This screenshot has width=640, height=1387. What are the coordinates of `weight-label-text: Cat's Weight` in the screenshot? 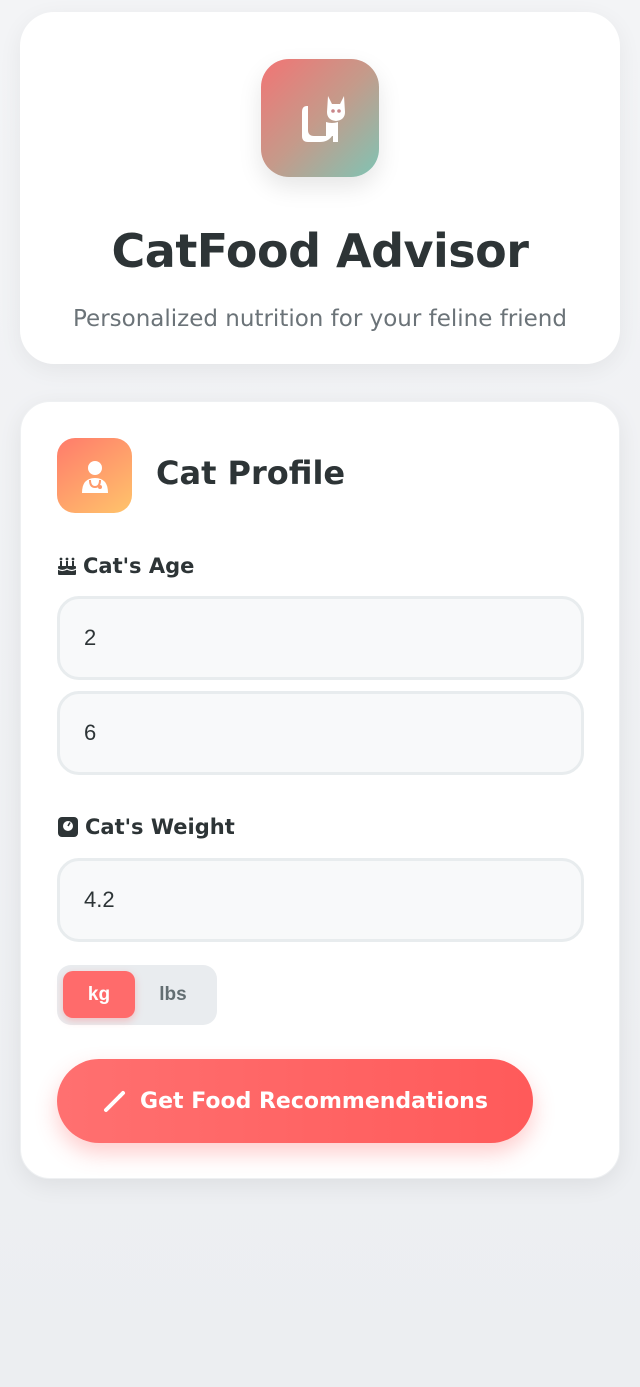 It's located at (160, 827).